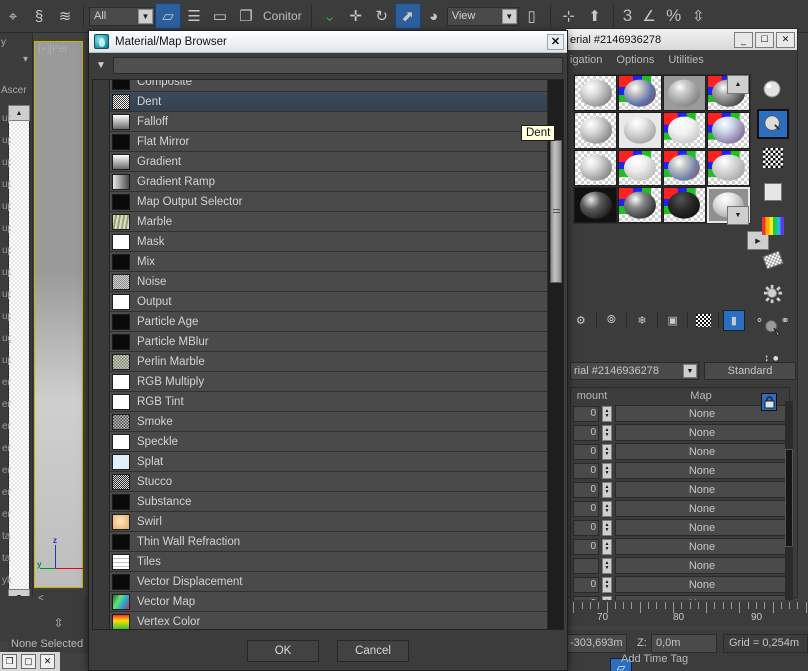 The height and width of the screenshot is (671, 808). What do you see at coordinates (328, 102) in the screenshot?
I see `list-item-selected: Dent` at bounding box center [328, 102].